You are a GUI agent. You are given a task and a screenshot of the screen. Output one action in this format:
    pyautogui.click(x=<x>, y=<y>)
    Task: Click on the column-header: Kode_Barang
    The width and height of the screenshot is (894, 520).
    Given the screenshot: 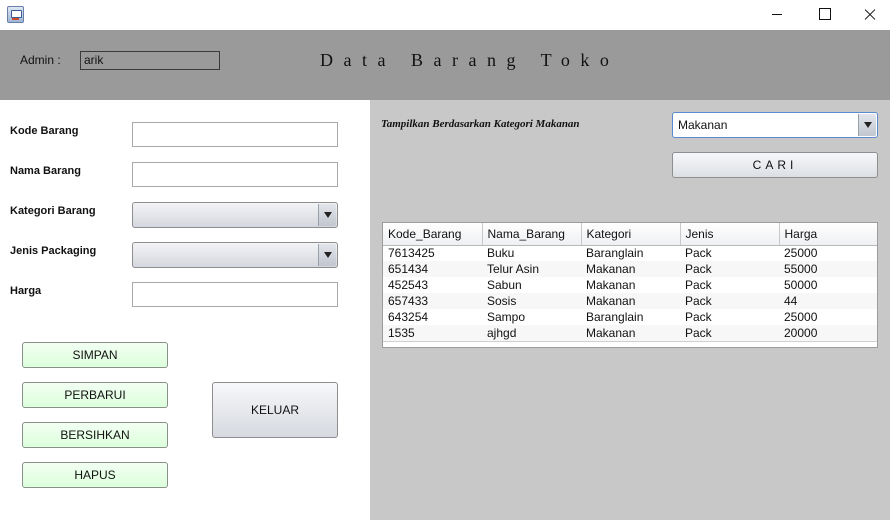 What is the action you would take?
    pyautogui.click(x=433, y=234)
    